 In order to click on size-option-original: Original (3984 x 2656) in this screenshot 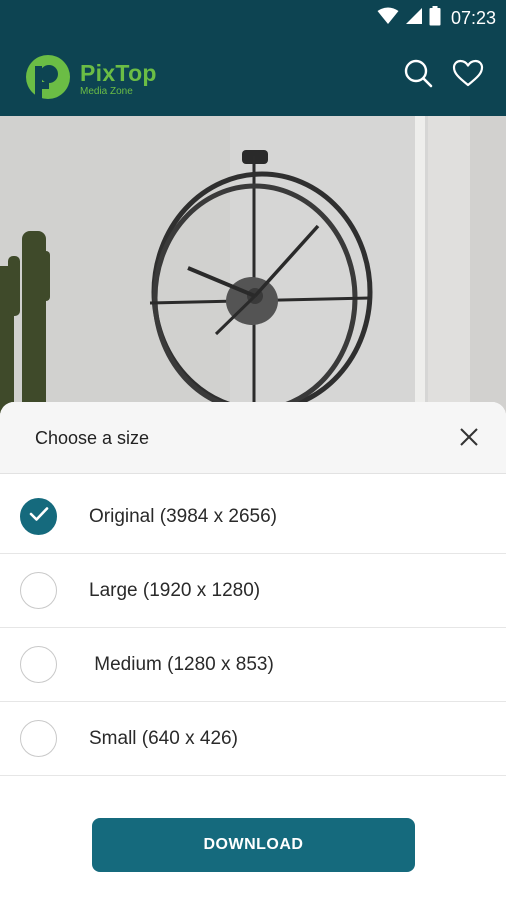, I will do `click(253, 517)`.